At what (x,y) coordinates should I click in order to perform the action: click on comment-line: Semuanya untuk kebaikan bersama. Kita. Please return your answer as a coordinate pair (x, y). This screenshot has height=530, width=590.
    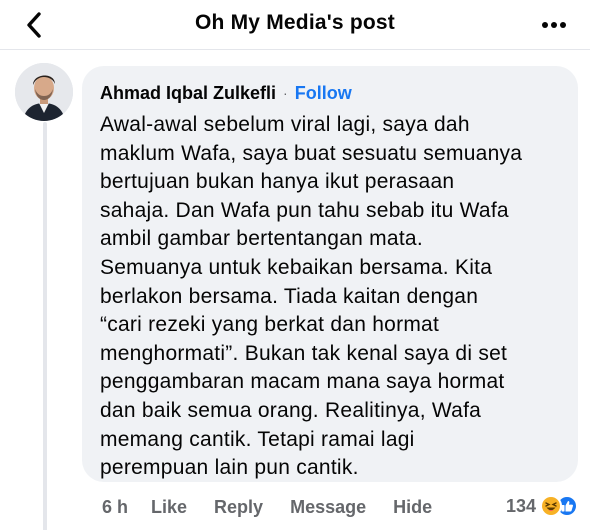
    Looking at the image, I should click on (296, 267).